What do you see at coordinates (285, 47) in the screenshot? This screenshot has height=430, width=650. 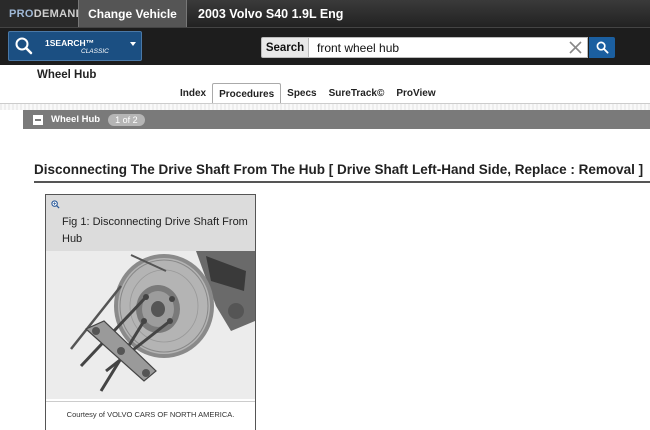 I see `search-button: Search` at bounding box center [285, 47].